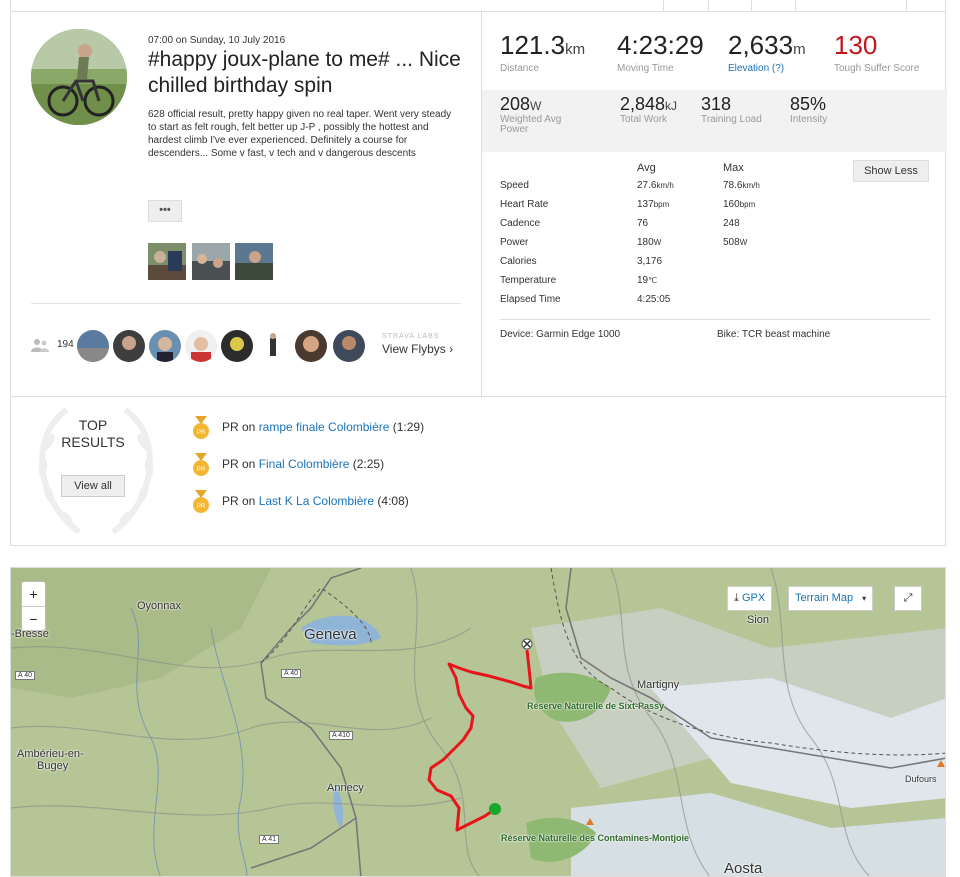  What do you see at coordinates (217, 40) in the screenshot?
I see `activity-date: 07:00 on Sunday, 10 July 2016` at bounding box center [217, 40].